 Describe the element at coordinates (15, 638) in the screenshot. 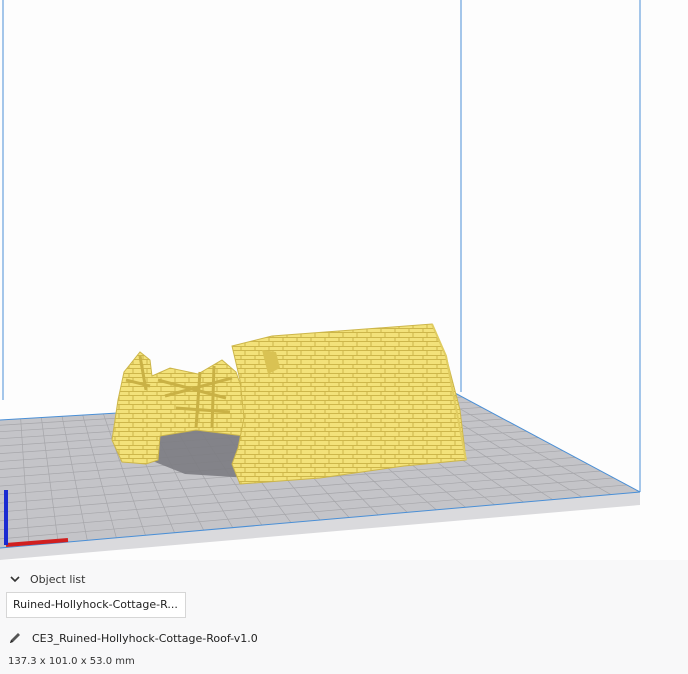

I see `pencil-icon` at that location.